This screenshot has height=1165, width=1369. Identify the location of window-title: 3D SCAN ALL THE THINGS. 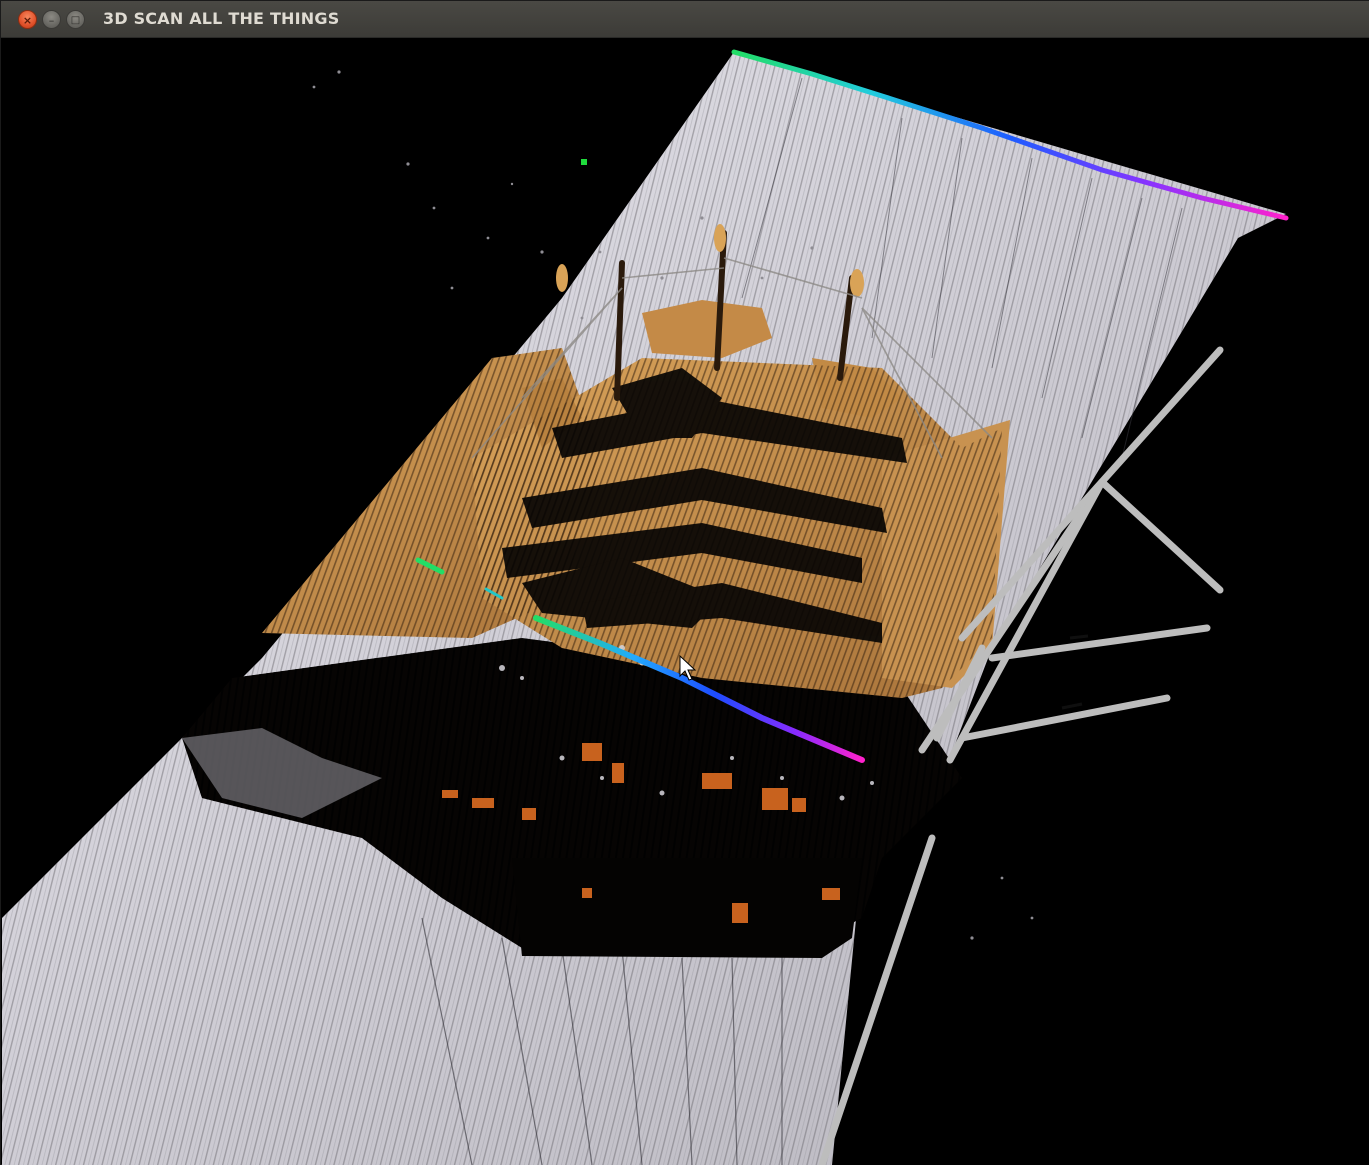
(221, 18).